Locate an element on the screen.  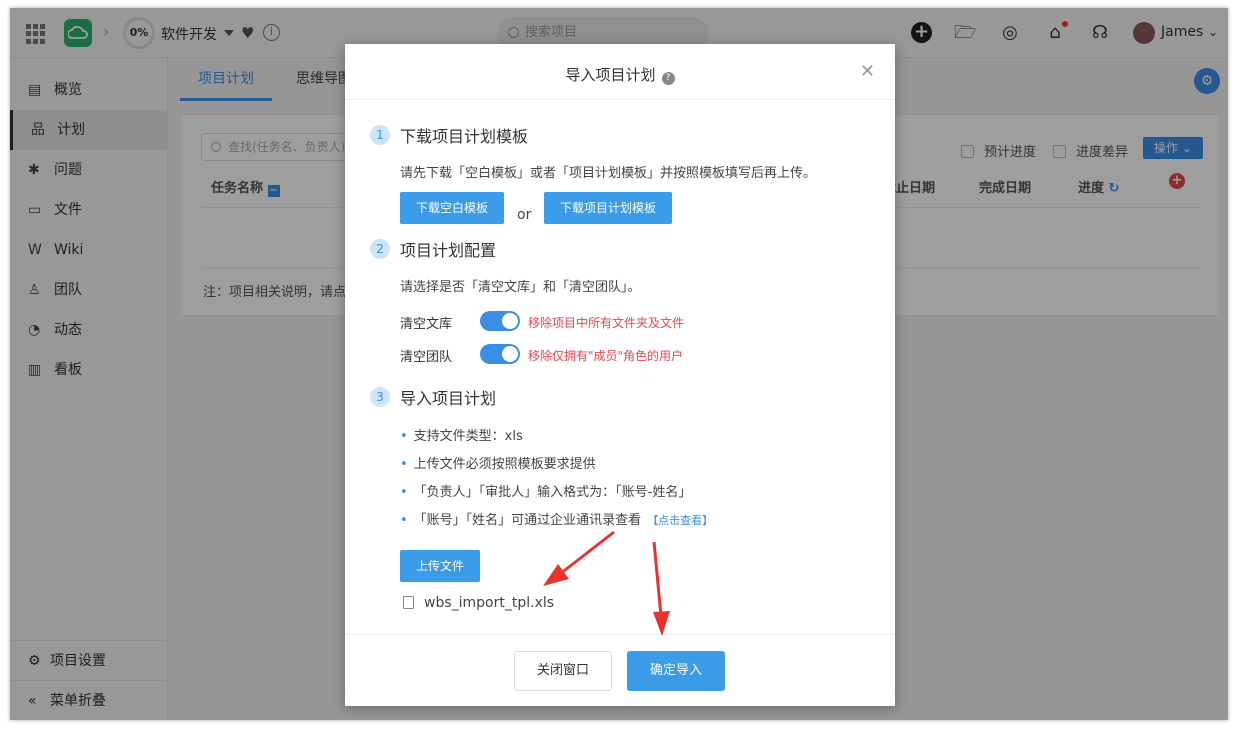
step3-title: 导入项目计划 is located at coordinates (448, 398).